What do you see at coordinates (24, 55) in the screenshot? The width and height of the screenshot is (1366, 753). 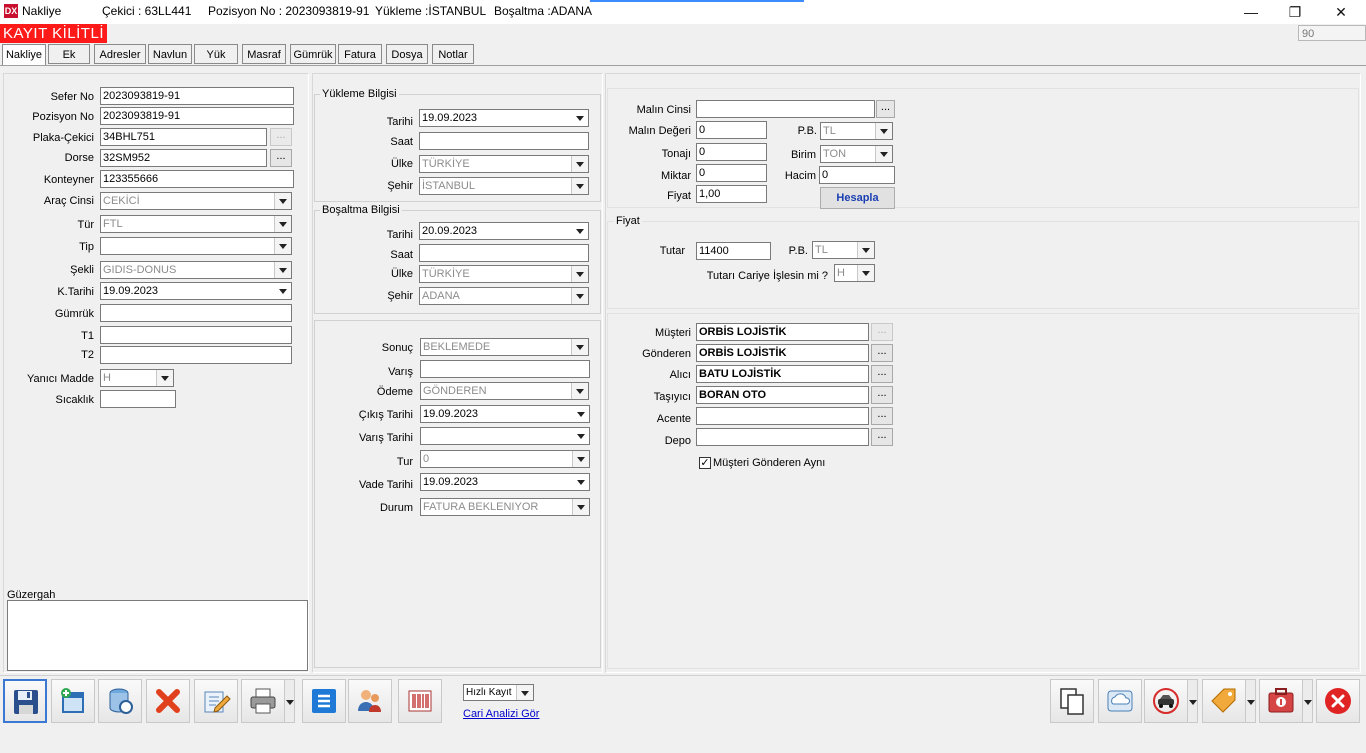 I see `tab-nakliye: Nakliye` at bounding box center [24, 55].